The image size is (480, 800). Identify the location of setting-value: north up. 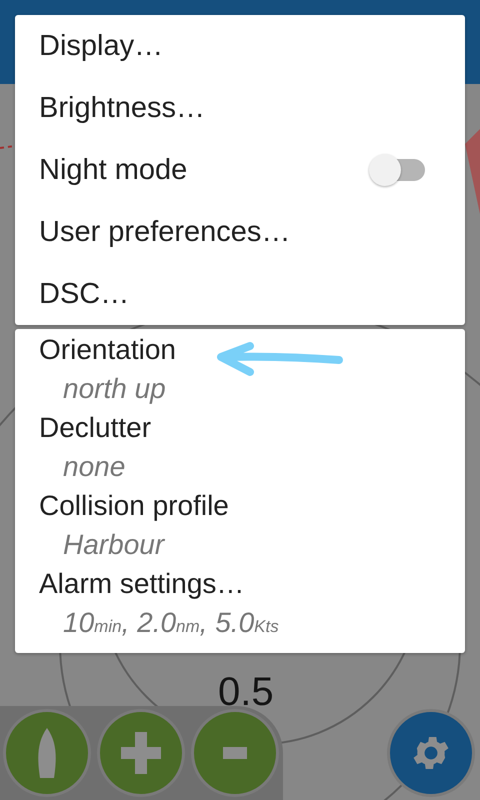
(114, 389).